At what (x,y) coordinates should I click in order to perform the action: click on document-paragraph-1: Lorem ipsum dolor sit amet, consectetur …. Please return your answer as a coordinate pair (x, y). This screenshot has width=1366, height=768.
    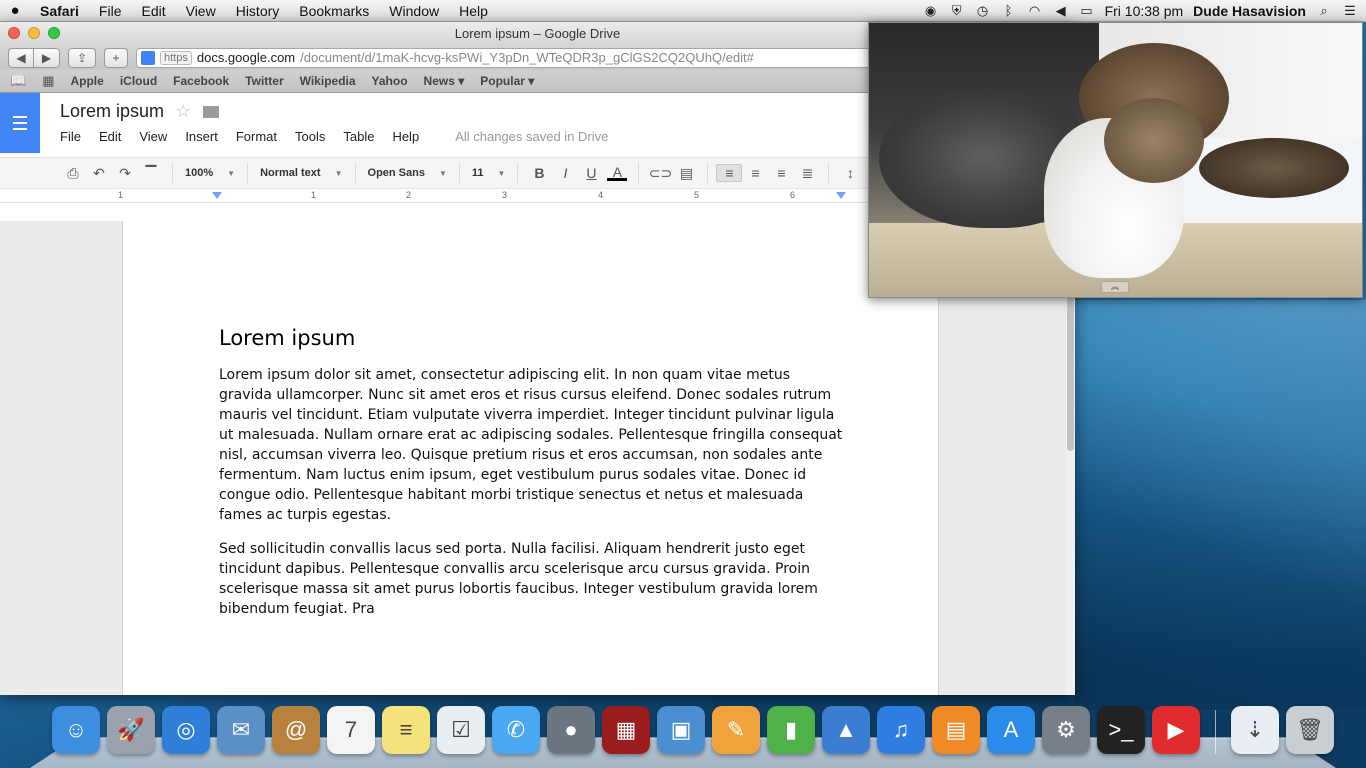
    Looking at the image, I should click on (531, 445).